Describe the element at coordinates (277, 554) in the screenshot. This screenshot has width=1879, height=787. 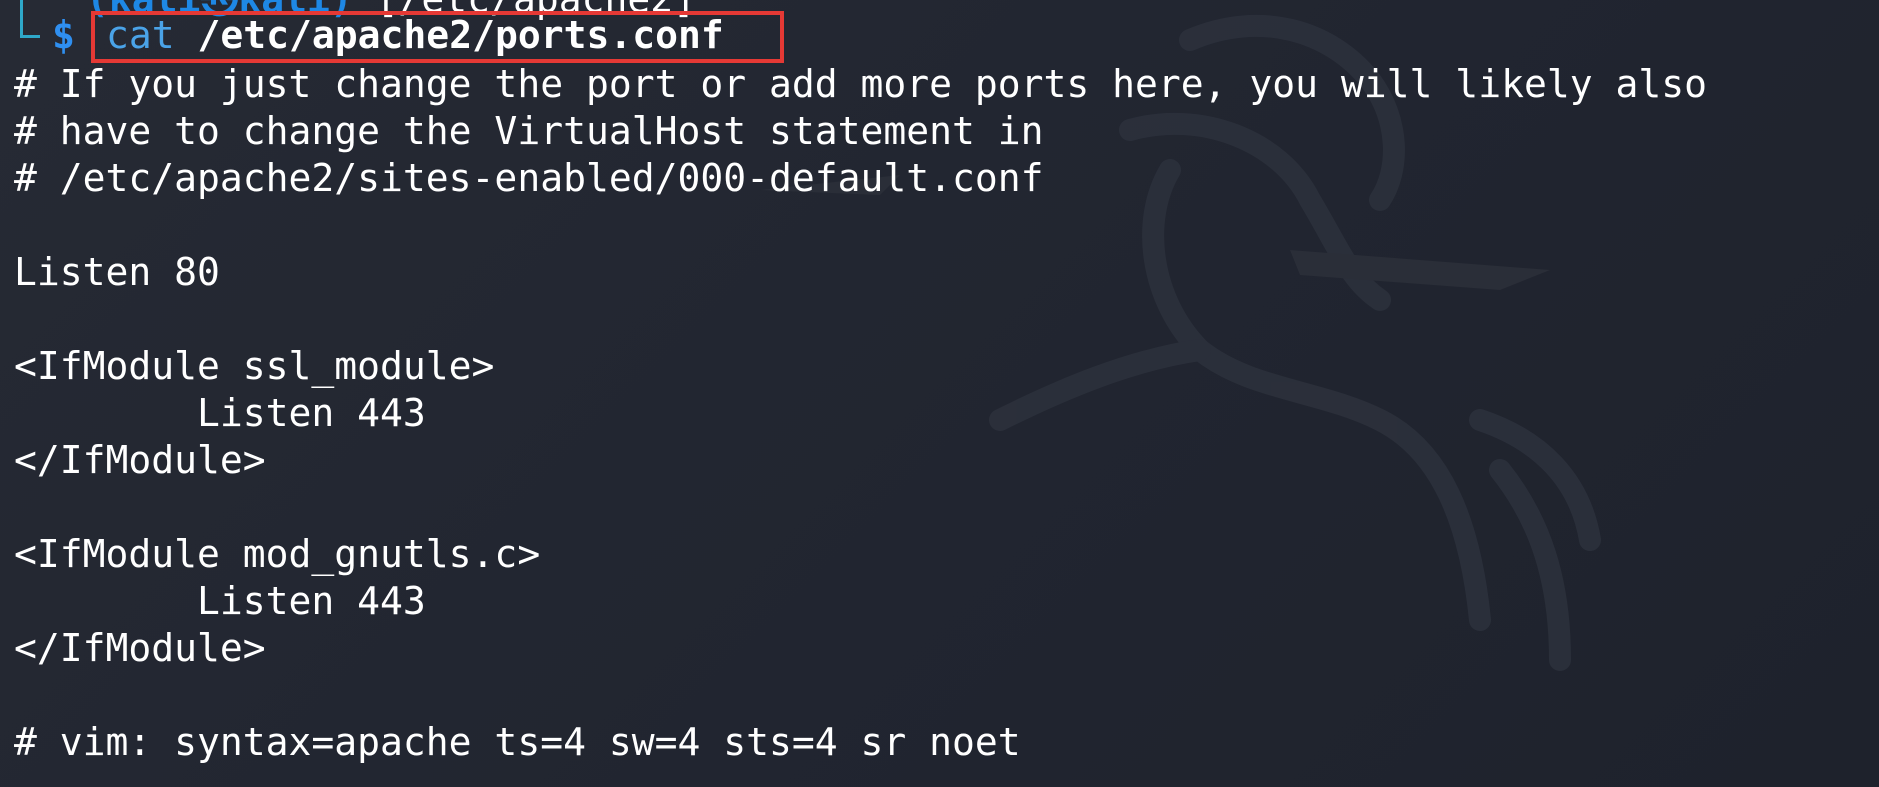
I see `output-line: <IfModule mod_gnutls.c>` at that location.